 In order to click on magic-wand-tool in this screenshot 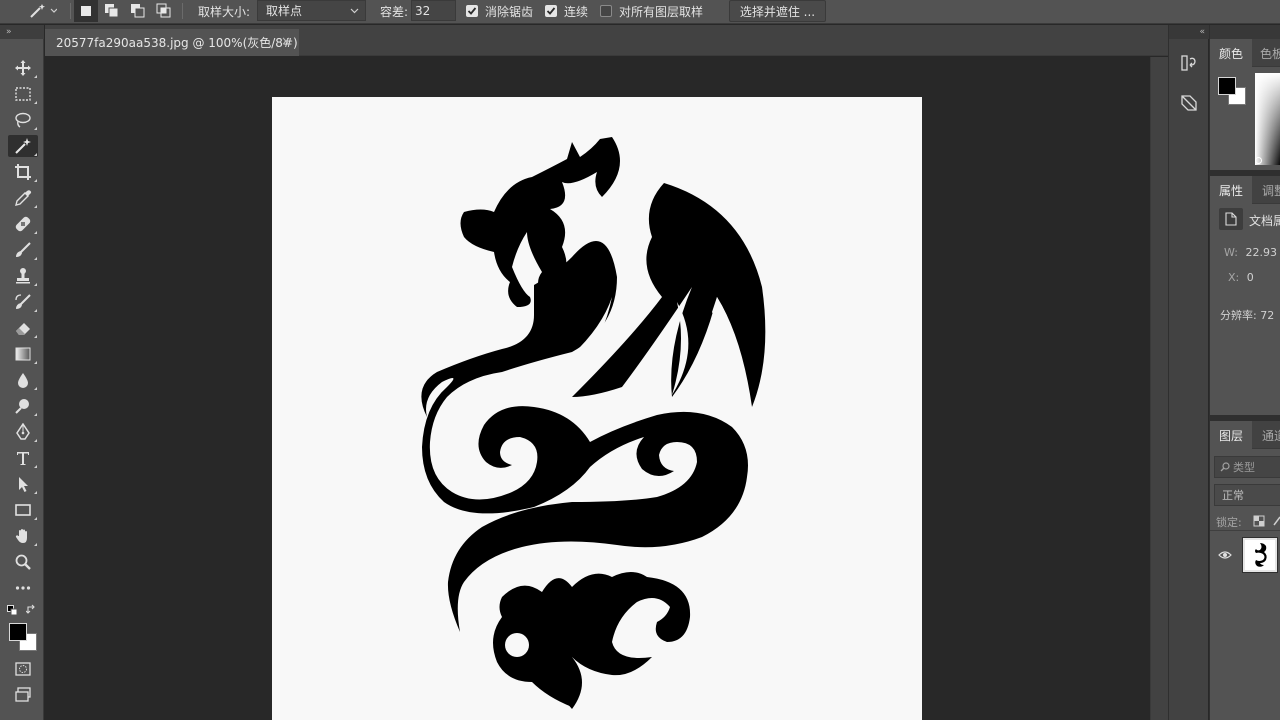, I will do `click(23, 146)`.